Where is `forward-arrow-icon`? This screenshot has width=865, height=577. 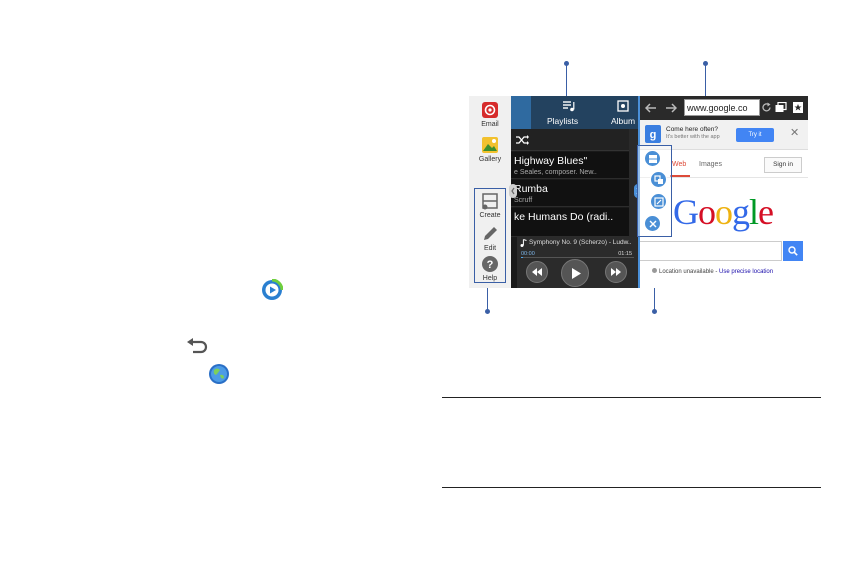
forward-arrow-icon is located at coordinates (671, 108).